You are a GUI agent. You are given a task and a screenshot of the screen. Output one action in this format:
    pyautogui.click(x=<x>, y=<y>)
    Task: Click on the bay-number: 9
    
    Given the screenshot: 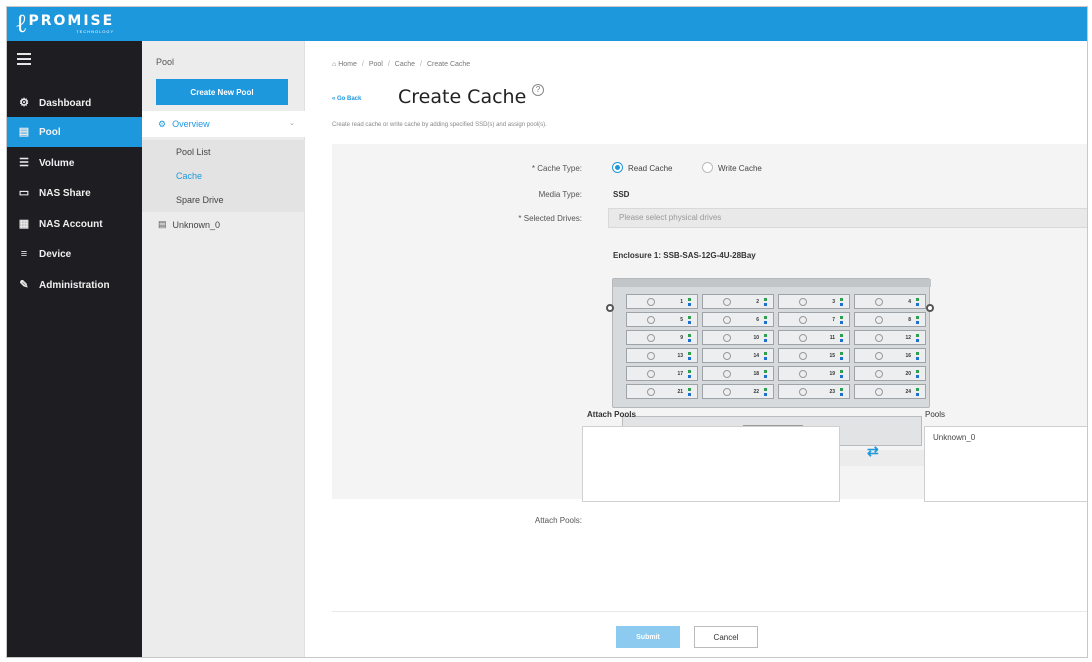 What is the action you would take?
    pyautogui.click(x=681, y=338)
    